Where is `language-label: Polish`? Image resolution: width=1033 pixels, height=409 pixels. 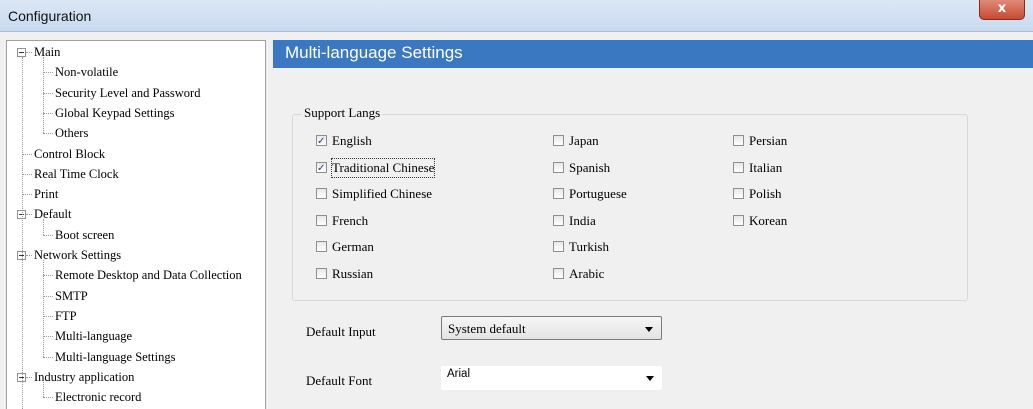
language-label: Polish is located at coordinates (765, 194).